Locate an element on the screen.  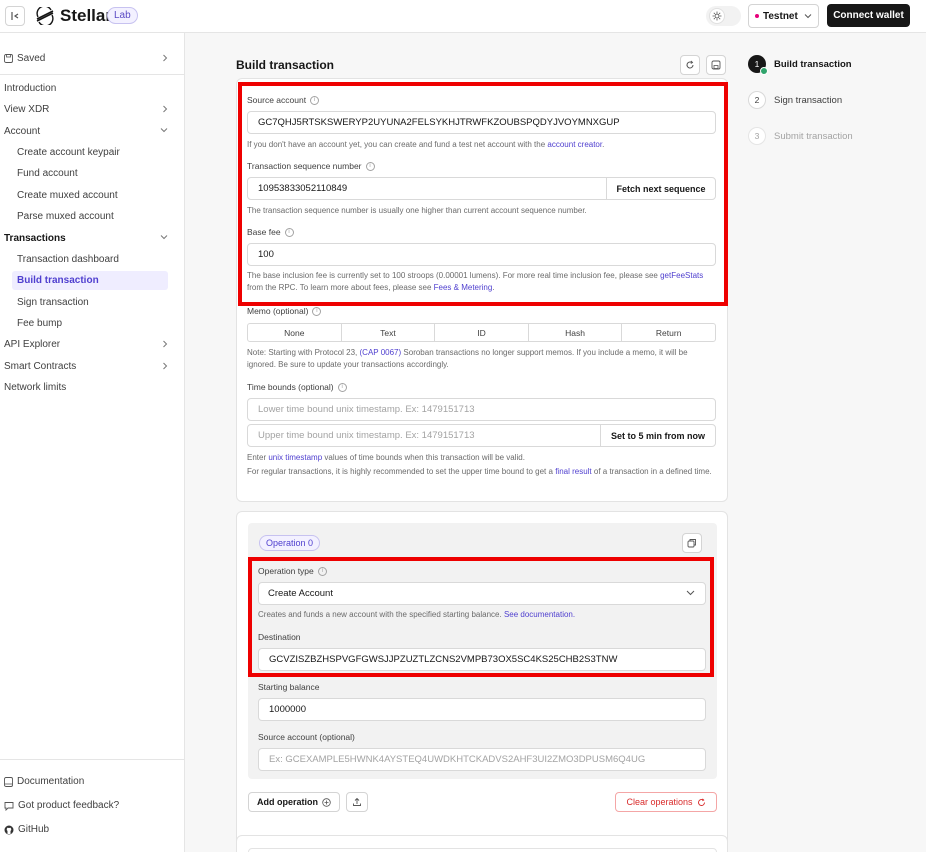
time-bounds-label: Time bounds (optional) i is located at coordinates (297, 387).